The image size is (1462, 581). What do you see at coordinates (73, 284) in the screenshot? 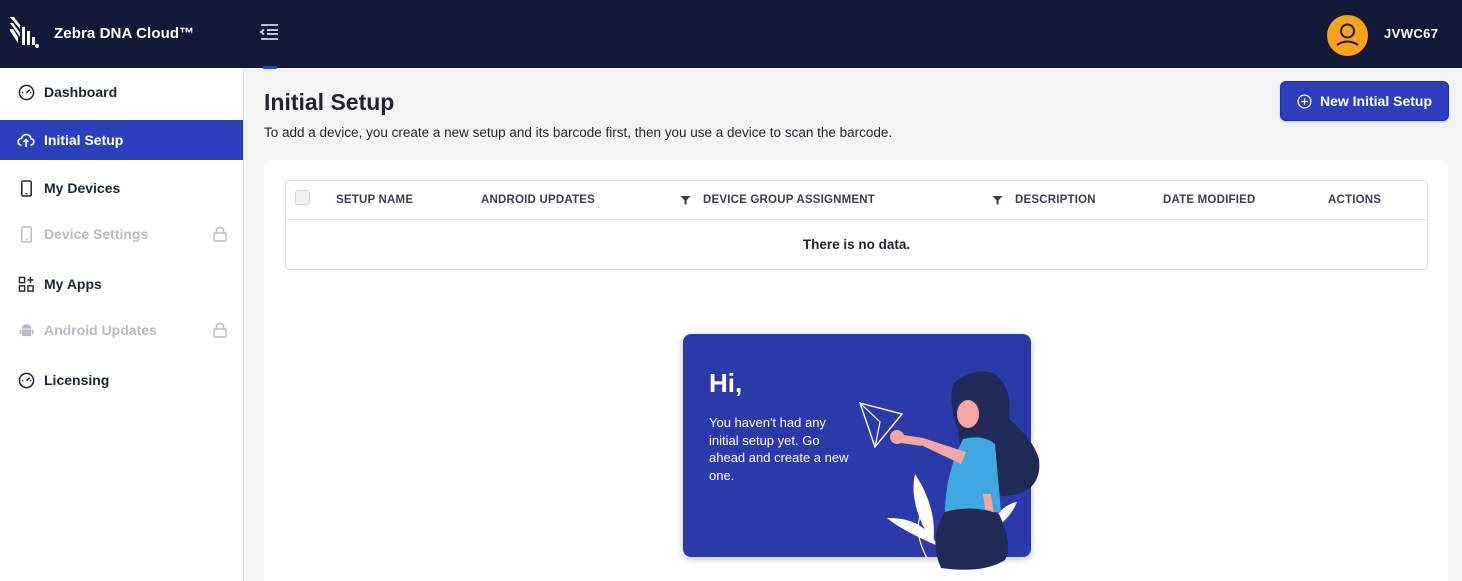
I see `sidebar-item-label: My Apps` at bounding box center [73, 284].